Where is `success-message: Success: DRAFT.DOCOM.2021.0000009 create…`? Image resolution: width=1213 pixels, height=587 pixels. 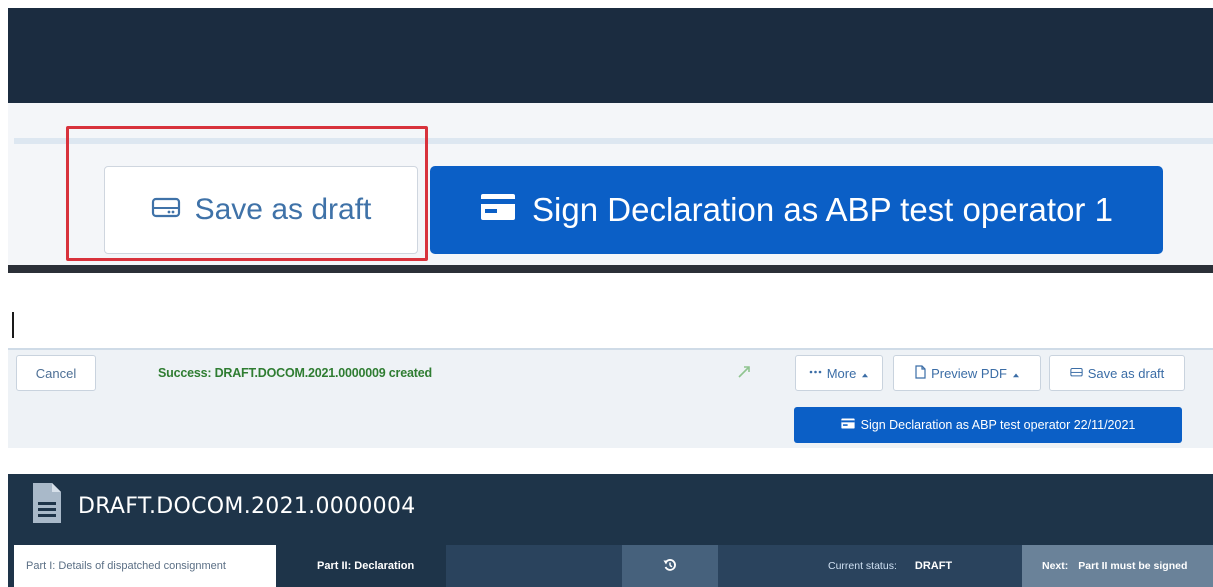
success-message: Success: DRAFT.DOCOM.2021.0000009 create… is located at coordinates (295, 373).